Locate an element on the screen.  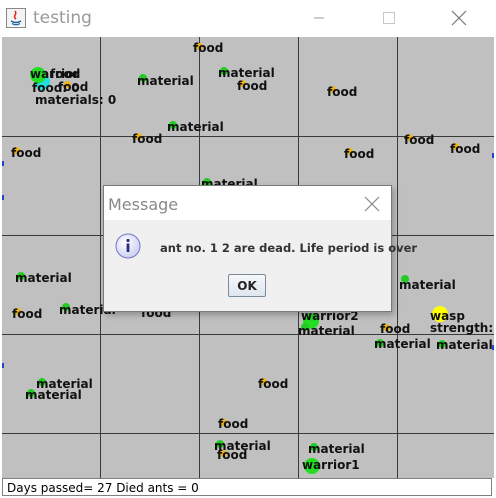
dialog-title: Message is located at coordinates (143, 204).